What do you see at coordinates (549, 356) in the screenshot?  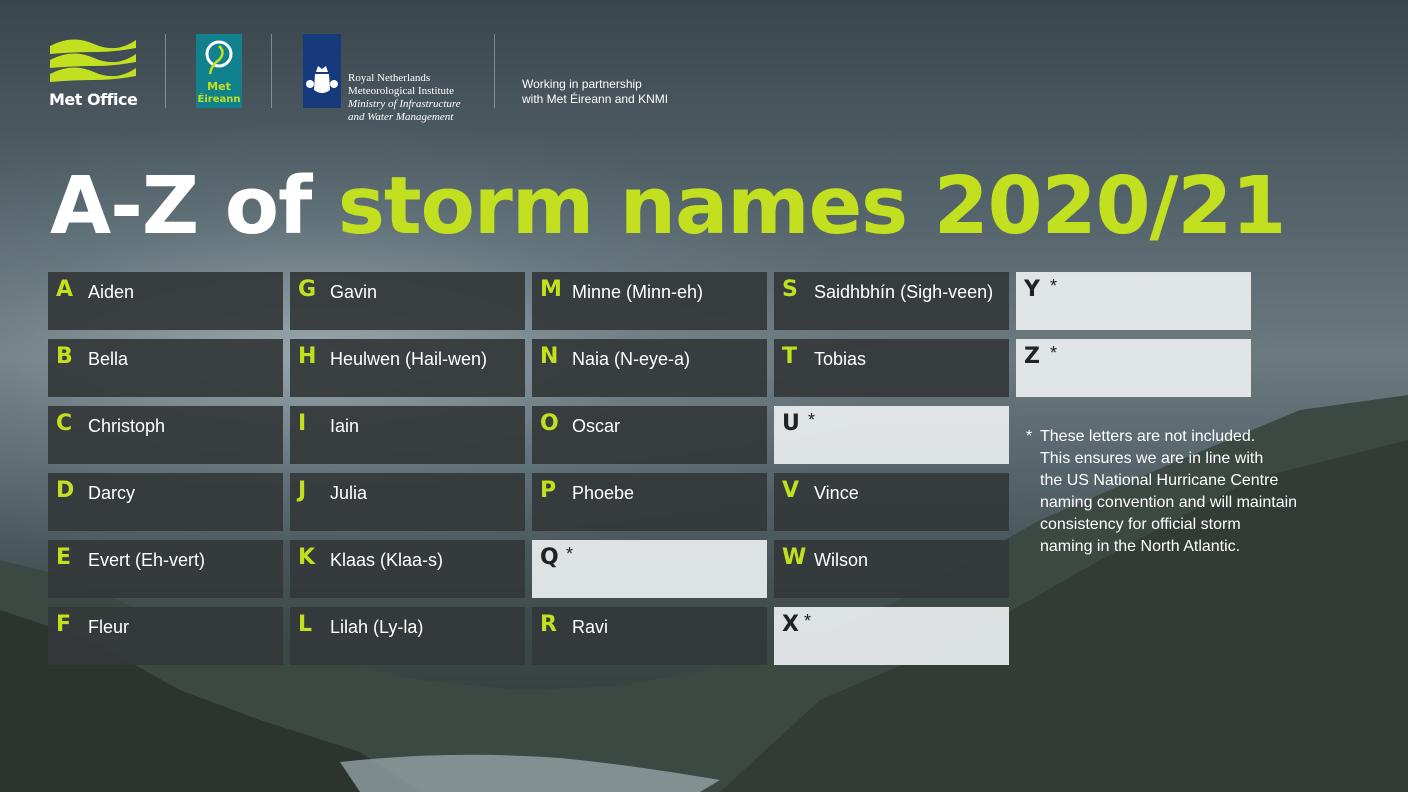 I see `storm-letter: N` at bounding box center [549, 356].